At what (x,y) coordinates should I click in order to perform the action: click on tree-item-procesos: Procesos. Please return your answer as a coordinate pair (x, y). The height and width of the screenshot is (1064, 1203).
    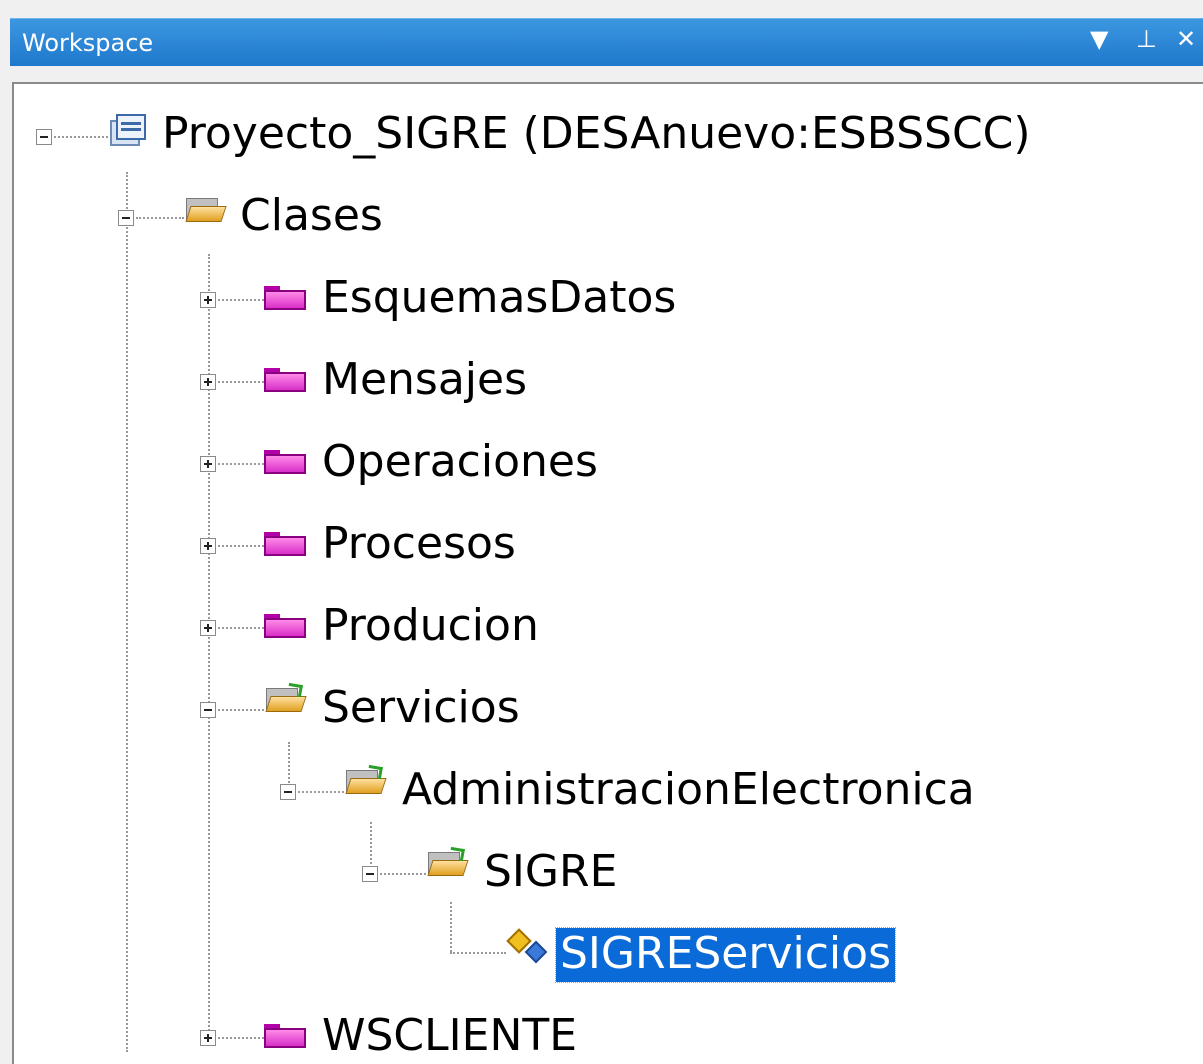
    Looking at the image, I should click on (419, 544).